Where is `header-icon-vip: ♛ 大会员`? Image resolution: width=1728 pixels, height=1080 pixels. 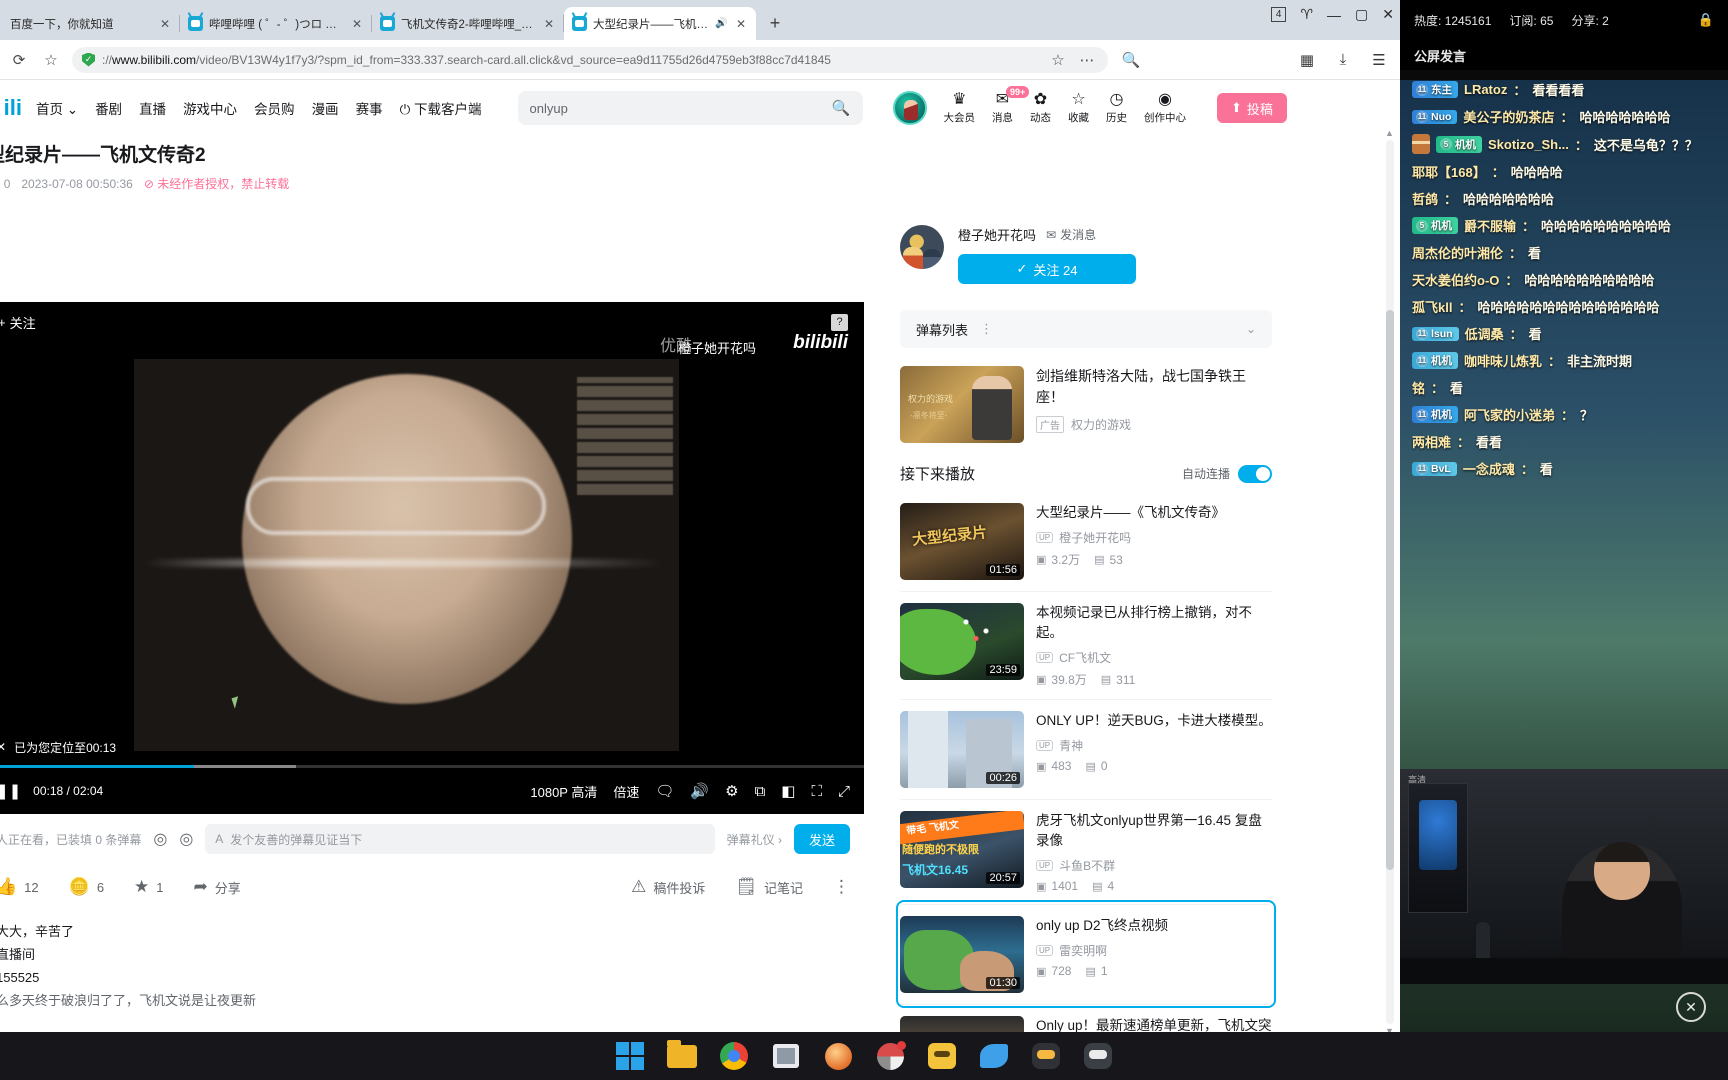
header-icon-vip: ♛ 大会员 is located at coordinates (960, 108).